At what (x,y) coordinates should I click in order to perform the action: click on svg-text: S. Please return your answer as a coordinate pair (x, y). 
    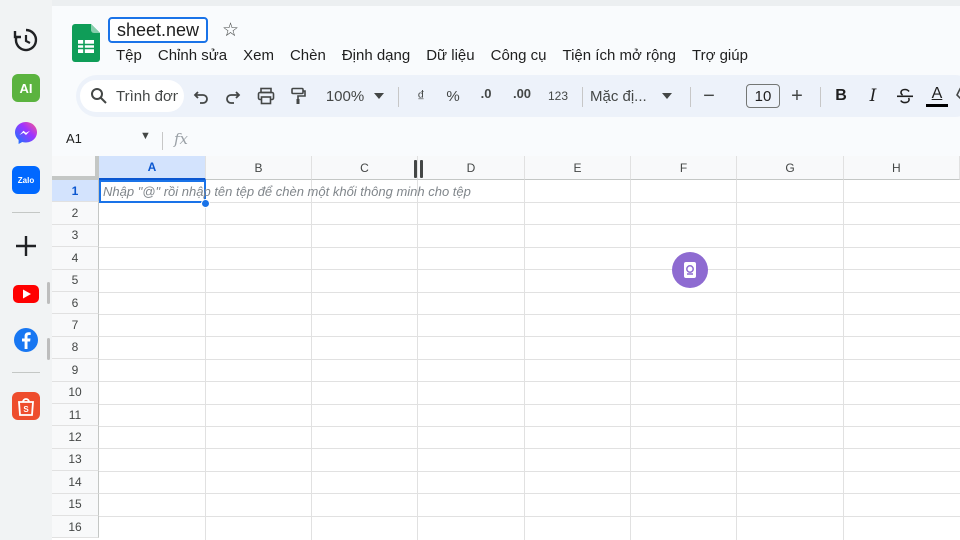
    Looking at the image, I should click on (26, 409).